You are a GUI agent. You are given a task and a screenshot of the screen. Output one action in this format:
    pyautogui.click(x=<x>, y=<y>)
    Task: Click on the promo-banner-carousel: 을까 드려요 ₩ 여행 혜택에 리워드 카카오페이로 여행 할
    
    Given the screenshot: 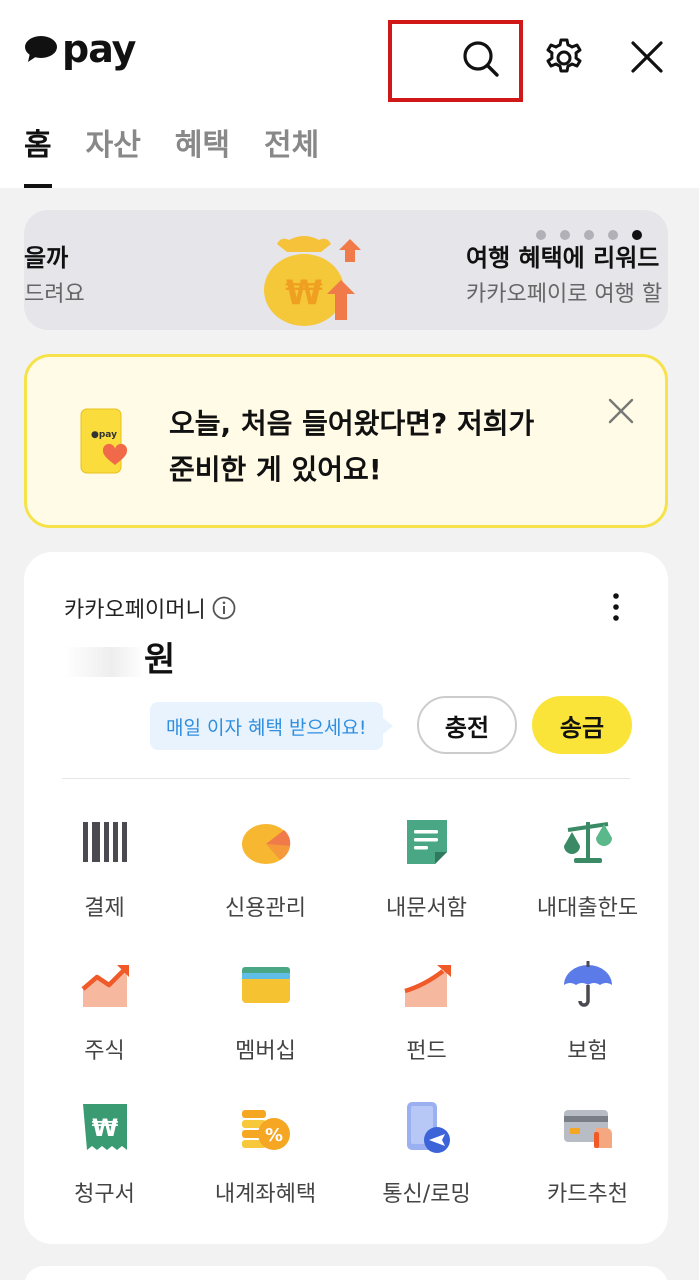 What is the action you would take?
    pyautogui.click(x=346, y=270)
    